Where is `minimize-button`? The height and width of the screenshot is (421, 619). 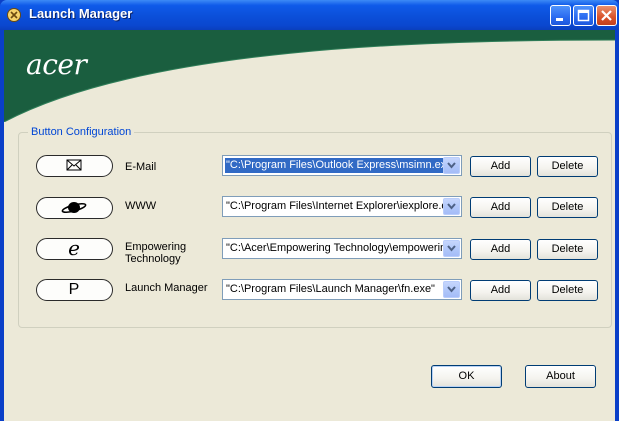 minimize-button is located at coordinates (560, 15).